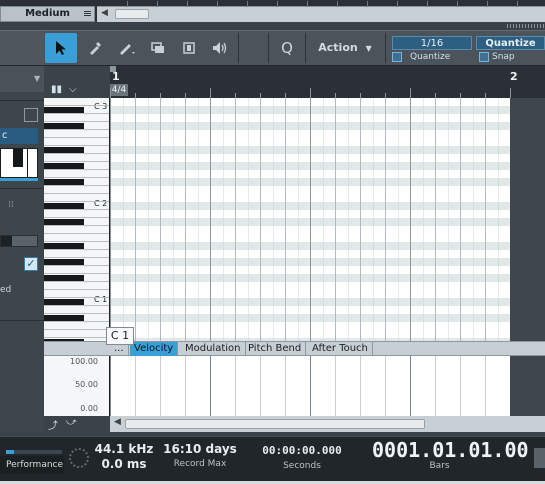 The image size is (545, 484). I want to click on menu-icon: ≡, so click(87, 14).